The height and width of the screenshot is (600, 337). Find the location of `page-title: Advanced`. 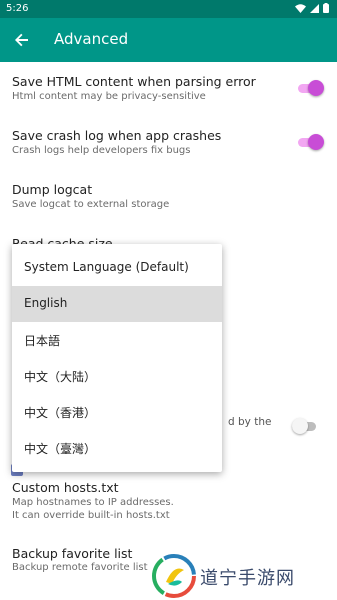

page-title: Advanced is located at coordinates (91, 39).